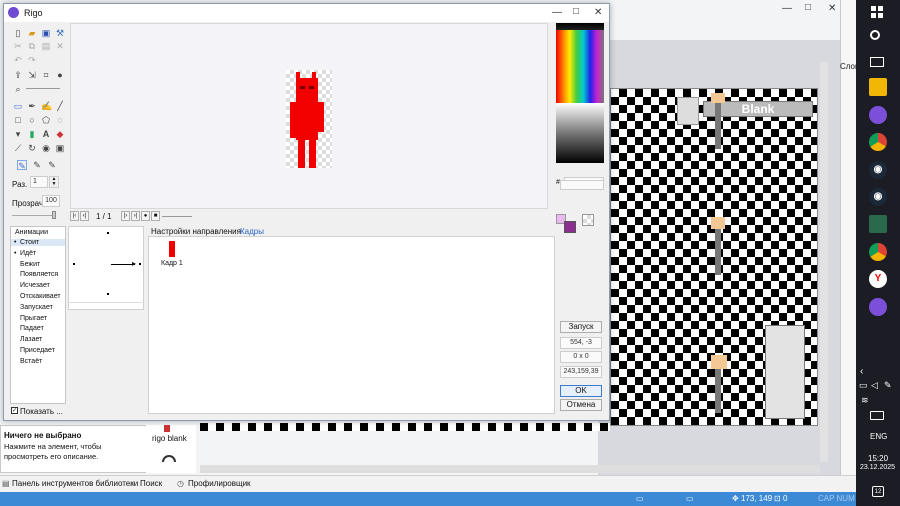 Image resolution: width=900 pixels, height=506 pixels. I want to click on animation-item: • Стоит, so click(38, 242).